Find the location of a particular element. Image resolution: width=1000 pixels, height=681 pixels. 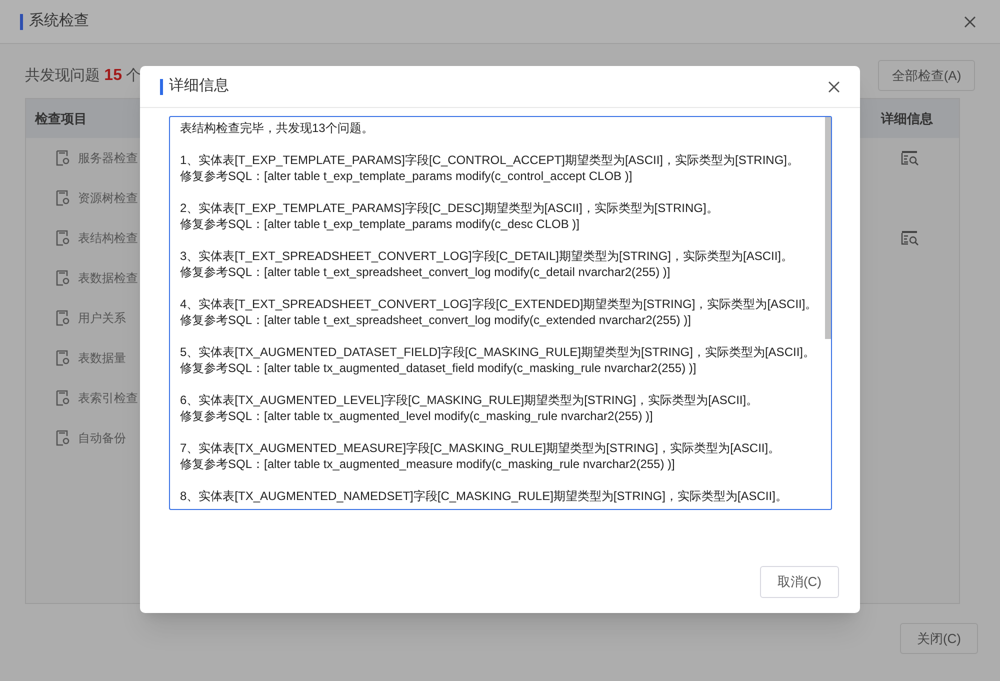

check-item-label: 自动备份 is located at coordinates (102, 438).